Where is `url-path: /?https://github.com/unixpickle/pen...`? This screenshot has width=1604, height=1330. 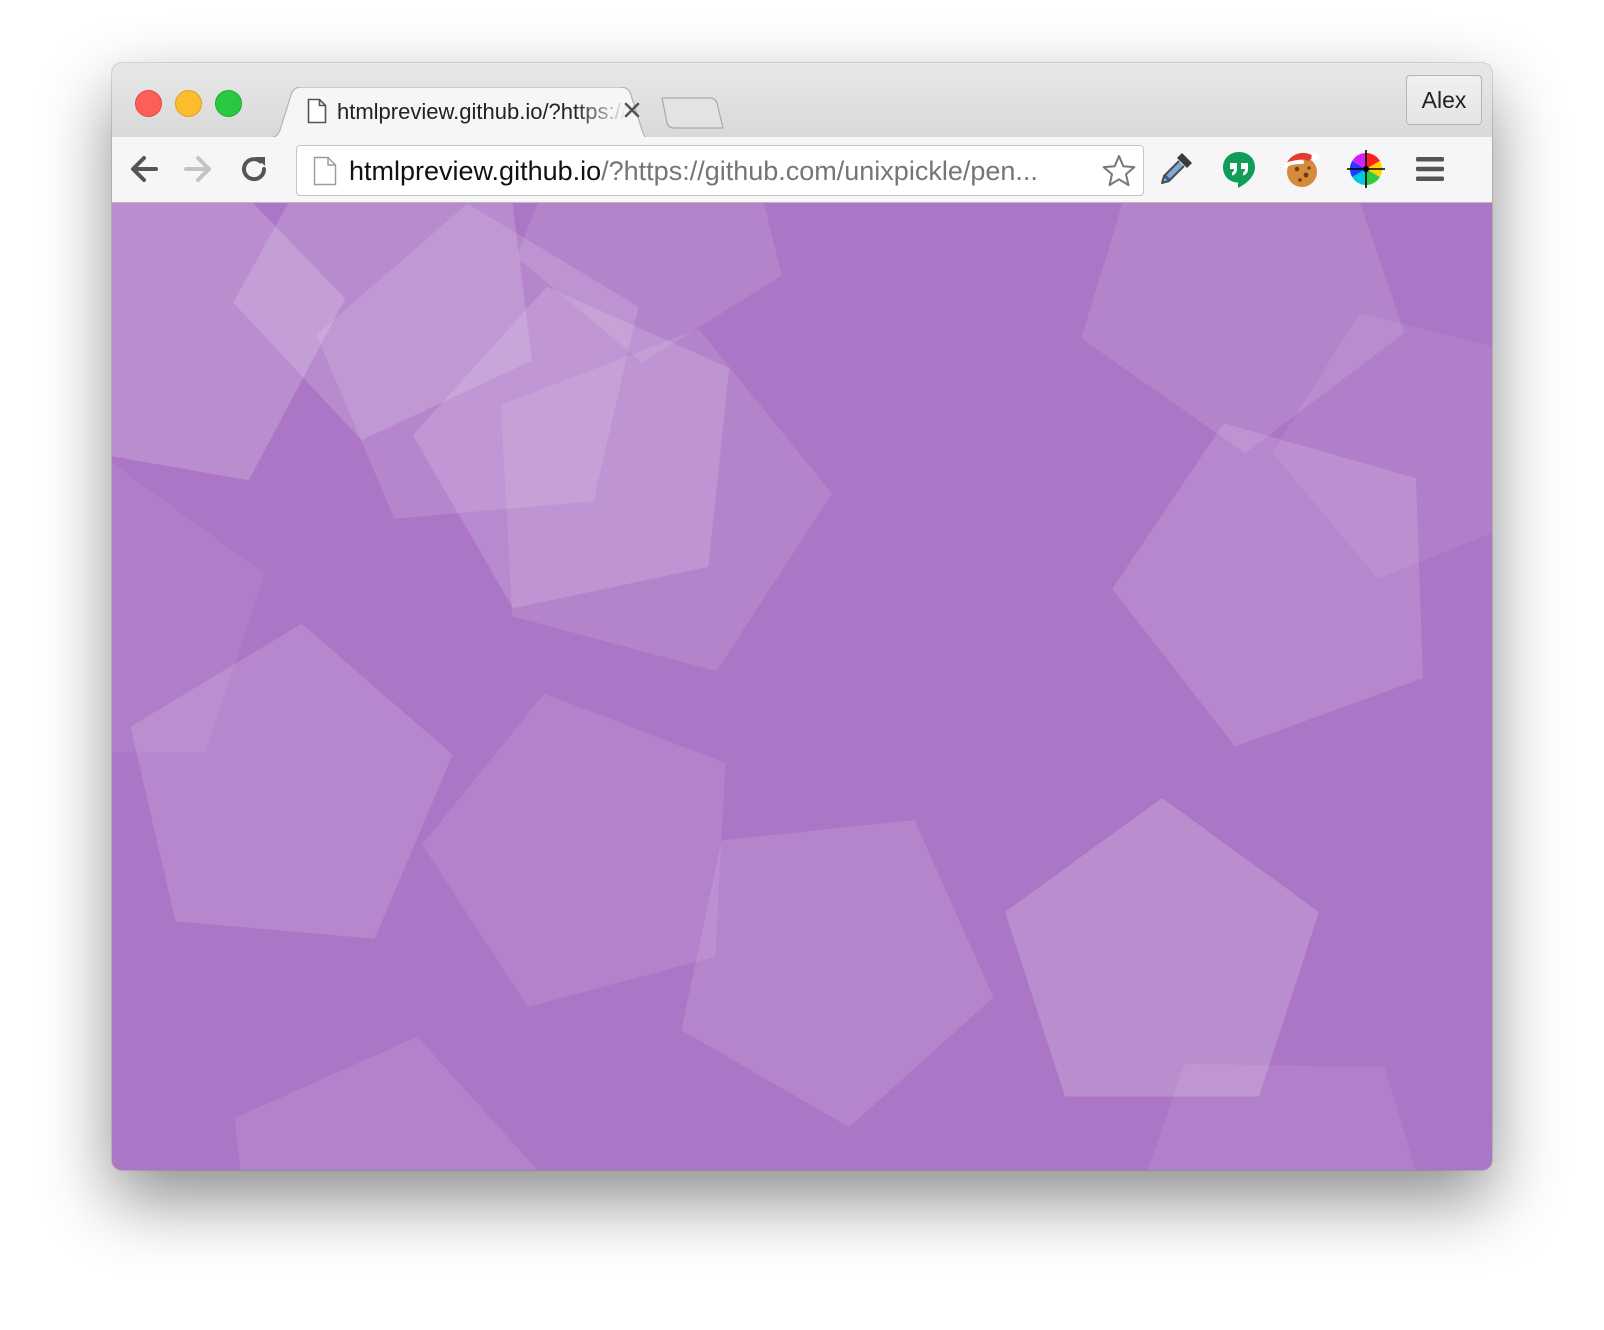
url-path: /?https://github.com/unixpickle/pen... is located at coordinates (819, 171).